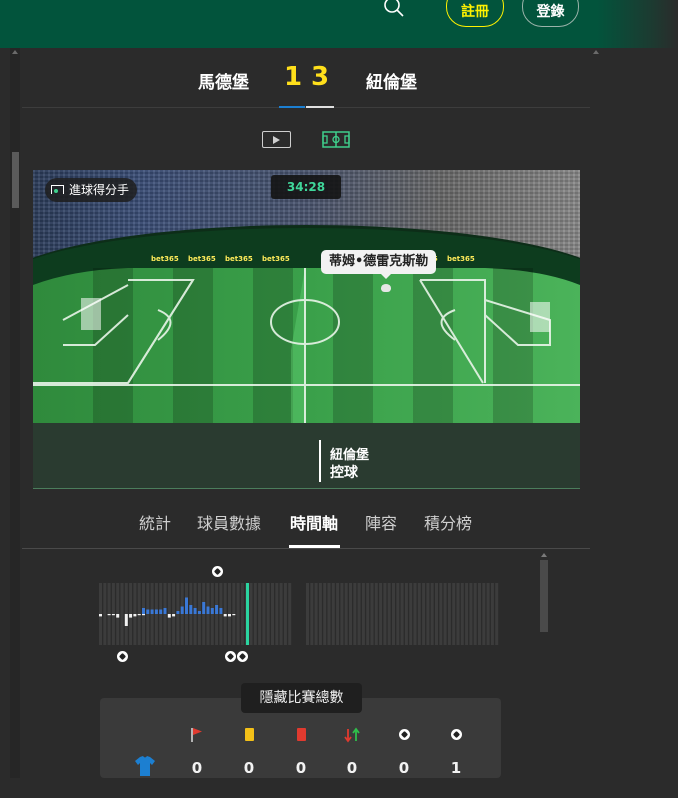 The width and height of the screenshot is (678, 798). What do you see at coordinates (57, 189) in the screenshot?
I see `goal-net-icon` at bounding box center [57, 189].